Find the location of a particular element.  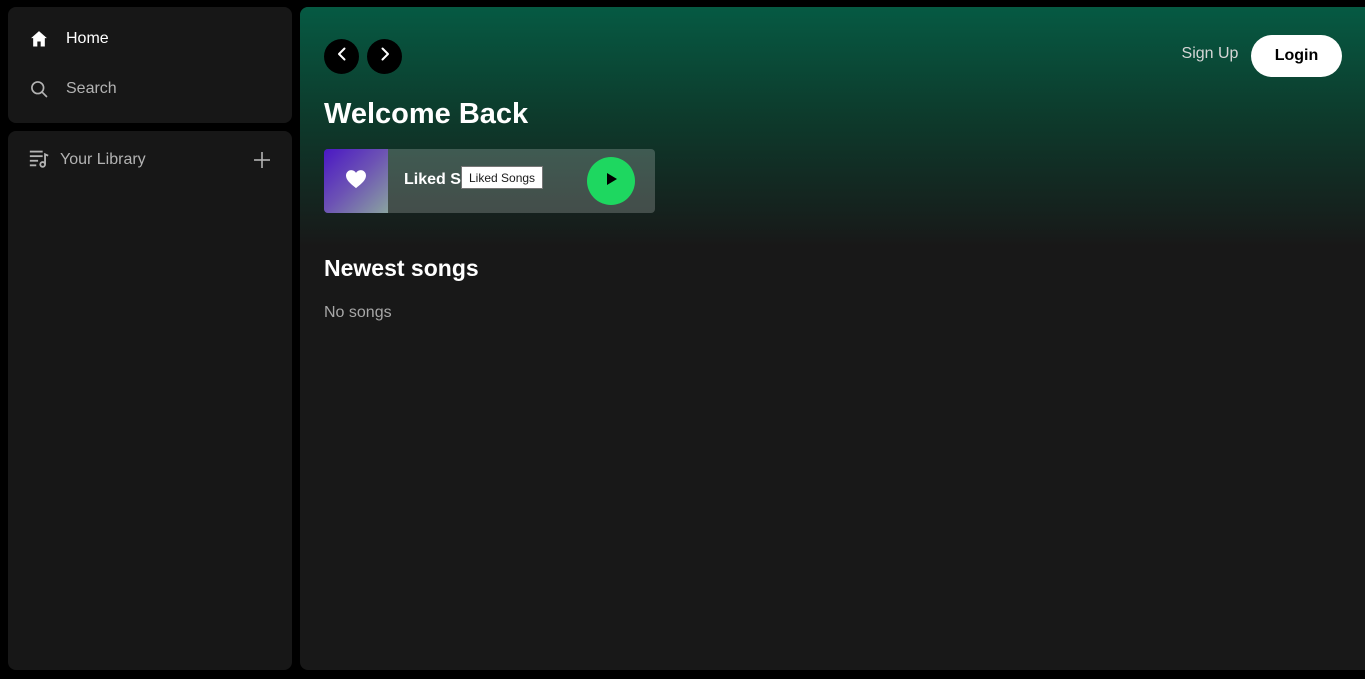

back-button is located at coordinates (341, 56).